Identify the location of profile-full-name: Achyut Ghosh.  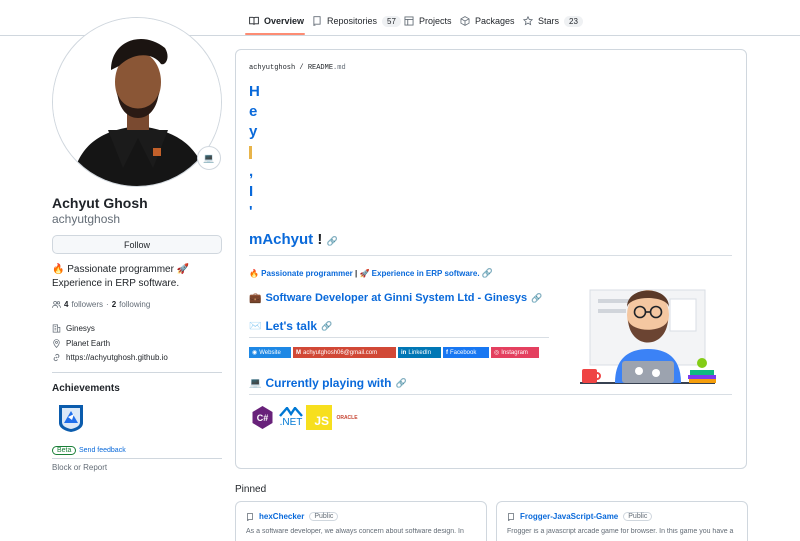
(100, 203).